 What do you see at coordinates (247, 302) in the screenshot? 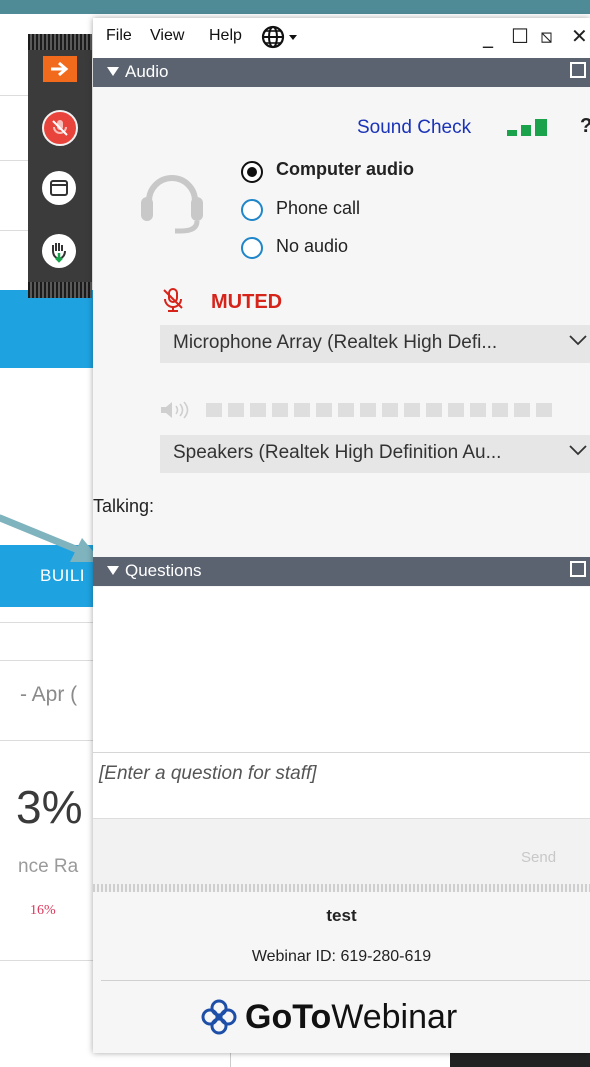
I see `muted-label: MUTED` at bounding box center [247, 302].